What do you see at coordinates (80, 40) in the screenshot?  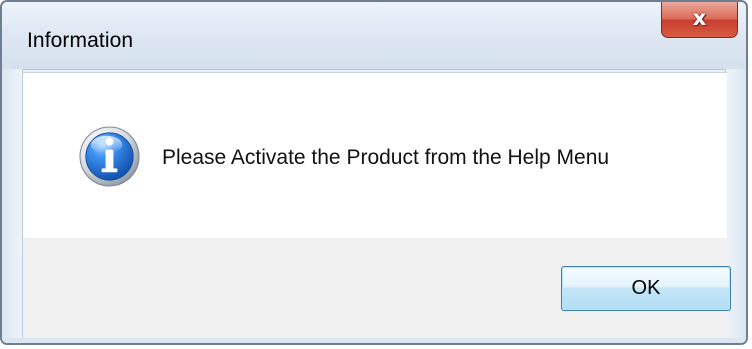 I see `dialog-title: Information` at bounding box center [80, 40].